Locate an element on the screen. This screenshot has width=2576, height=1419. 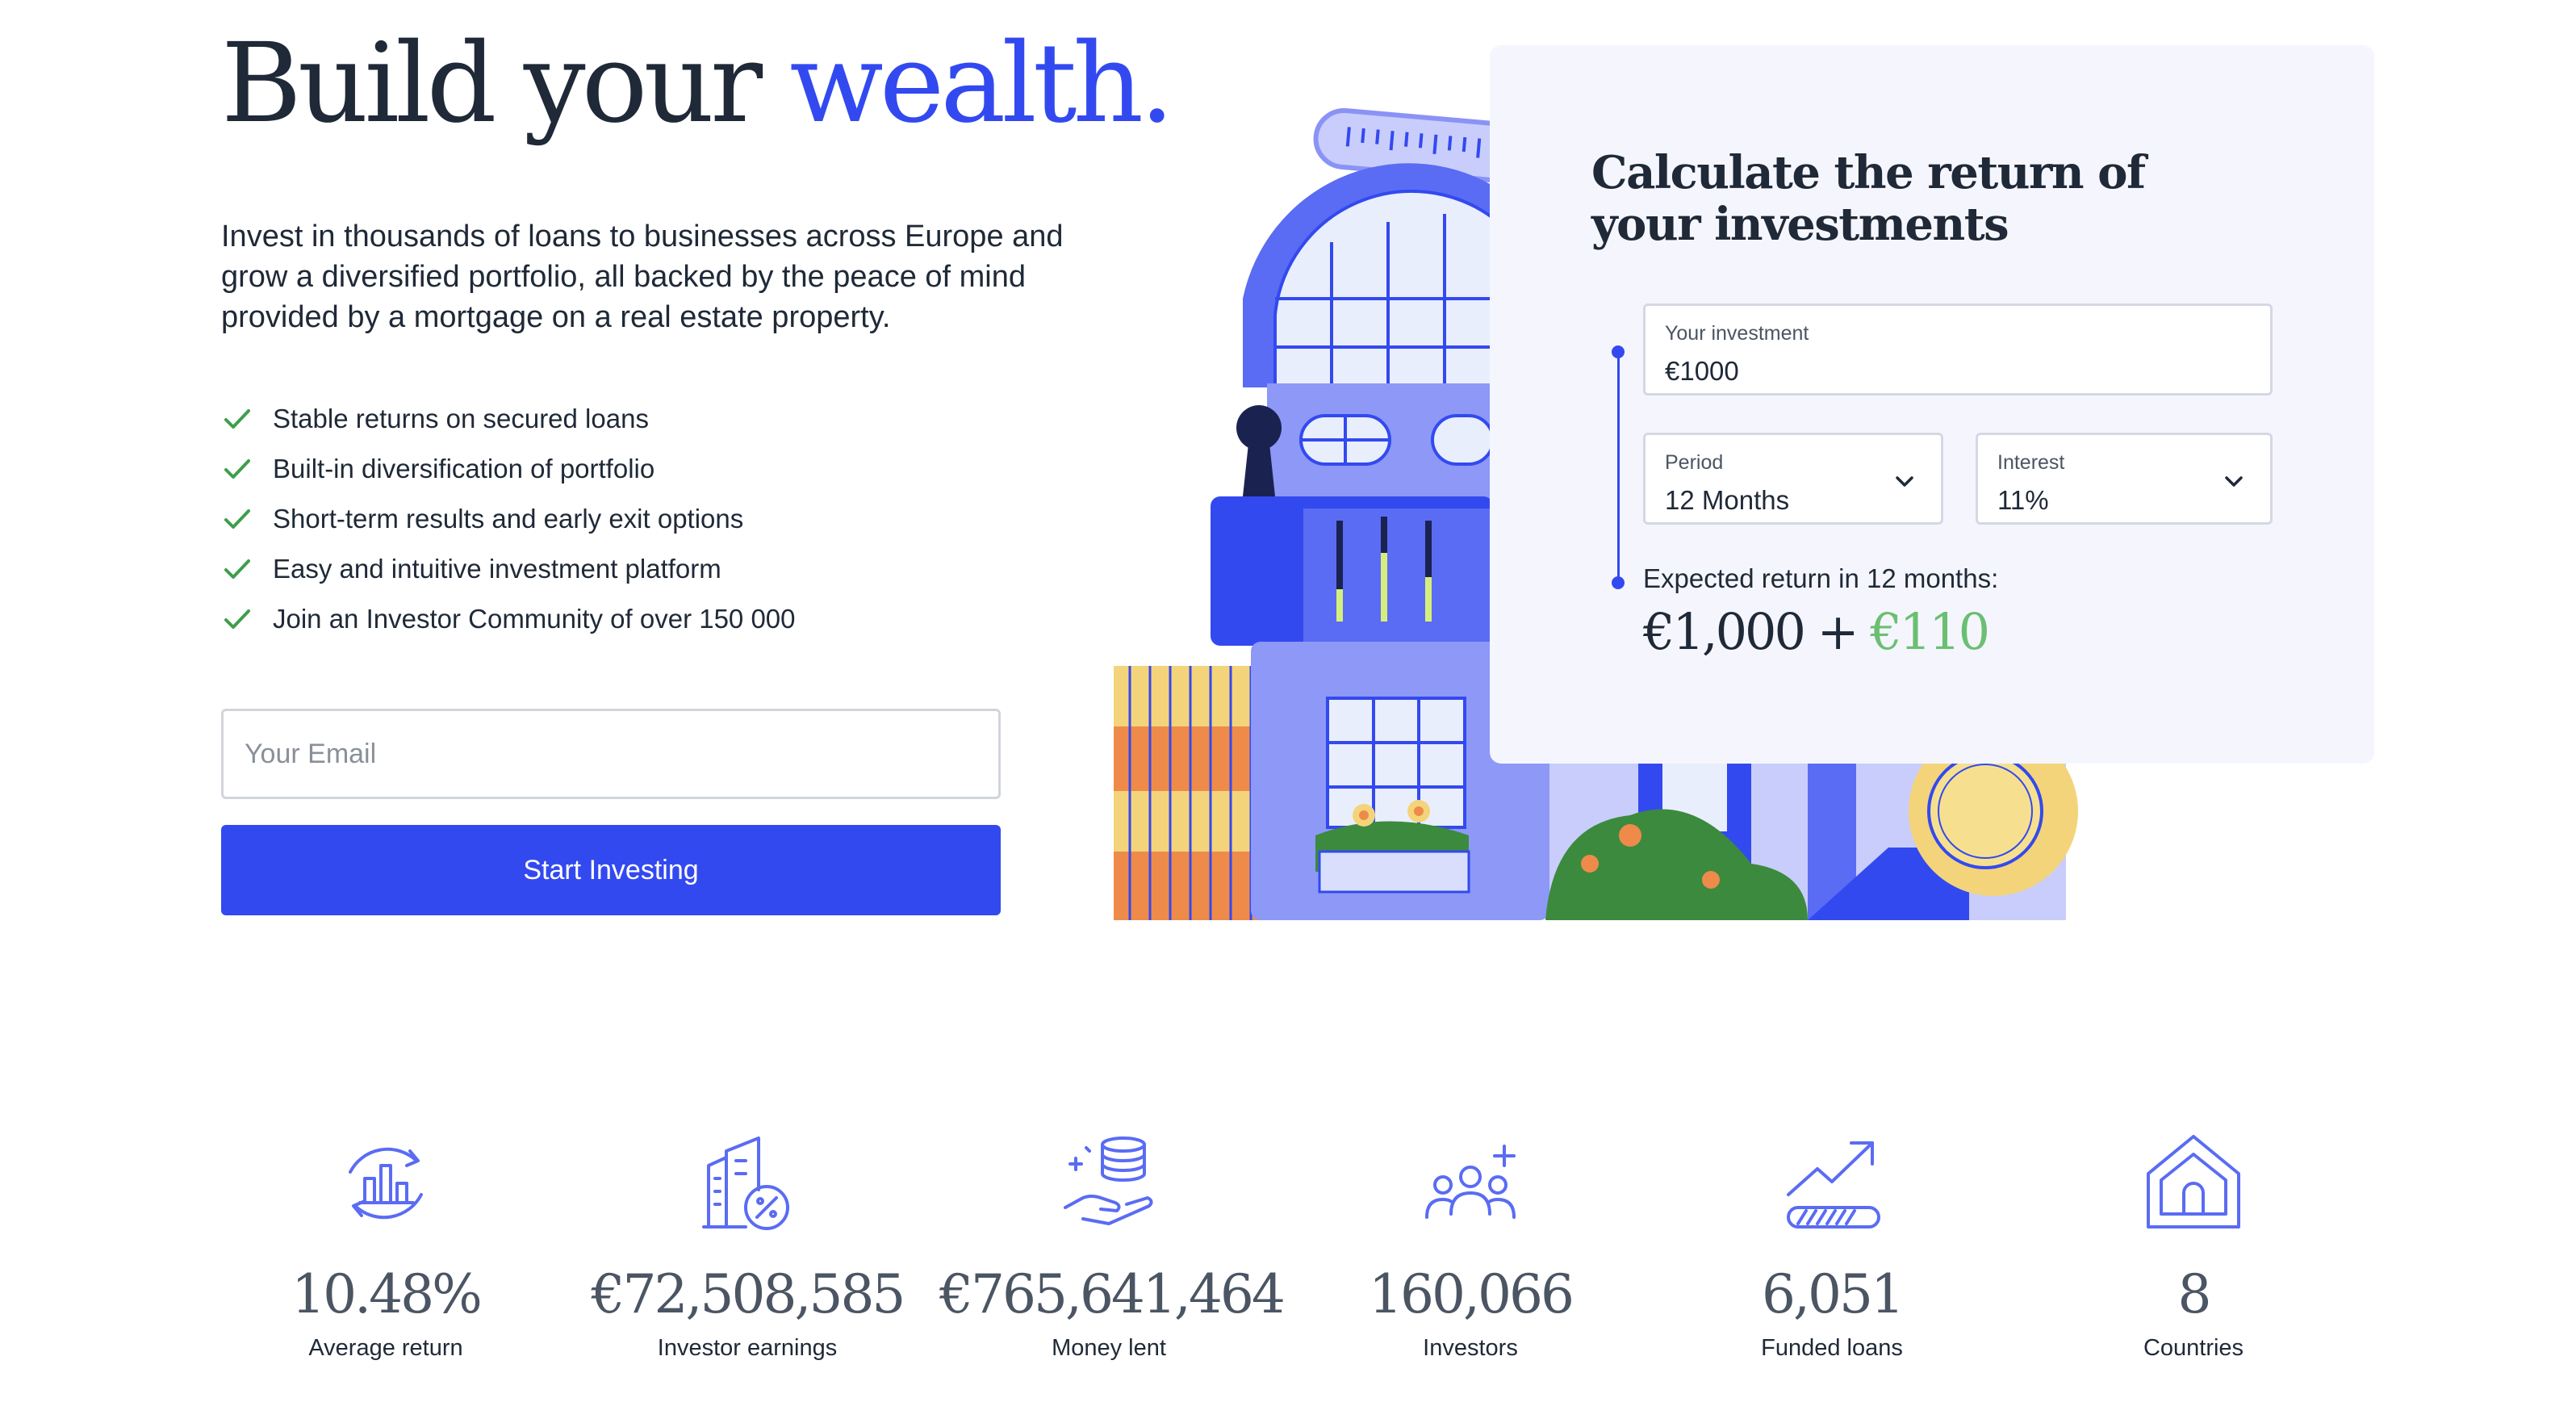
stat-label: Countries is located at coordinates (2193, 1348).